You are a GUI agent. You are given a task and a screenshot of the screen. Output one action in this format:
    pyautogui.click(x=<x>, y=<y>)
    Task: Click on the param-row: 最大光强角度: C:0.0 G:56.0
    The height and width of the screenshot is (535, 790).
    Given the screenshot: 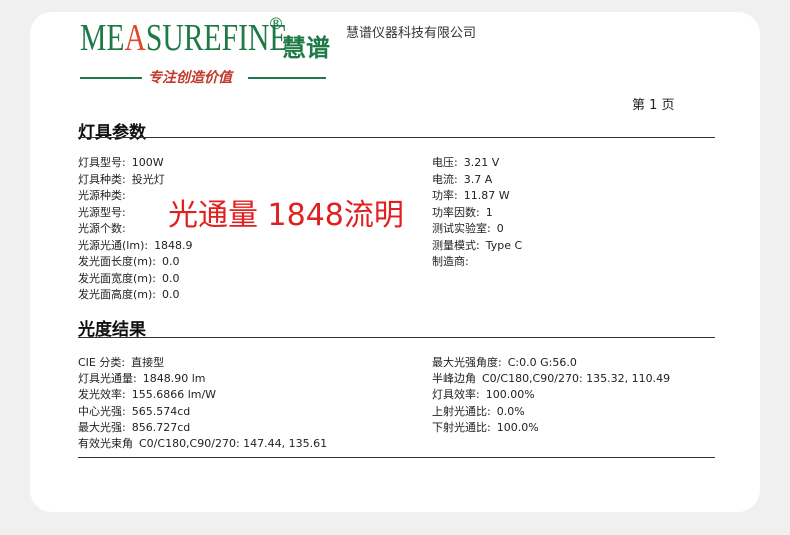 What is the action you would take?
    pyautogui.click(x=504, y=362)
    